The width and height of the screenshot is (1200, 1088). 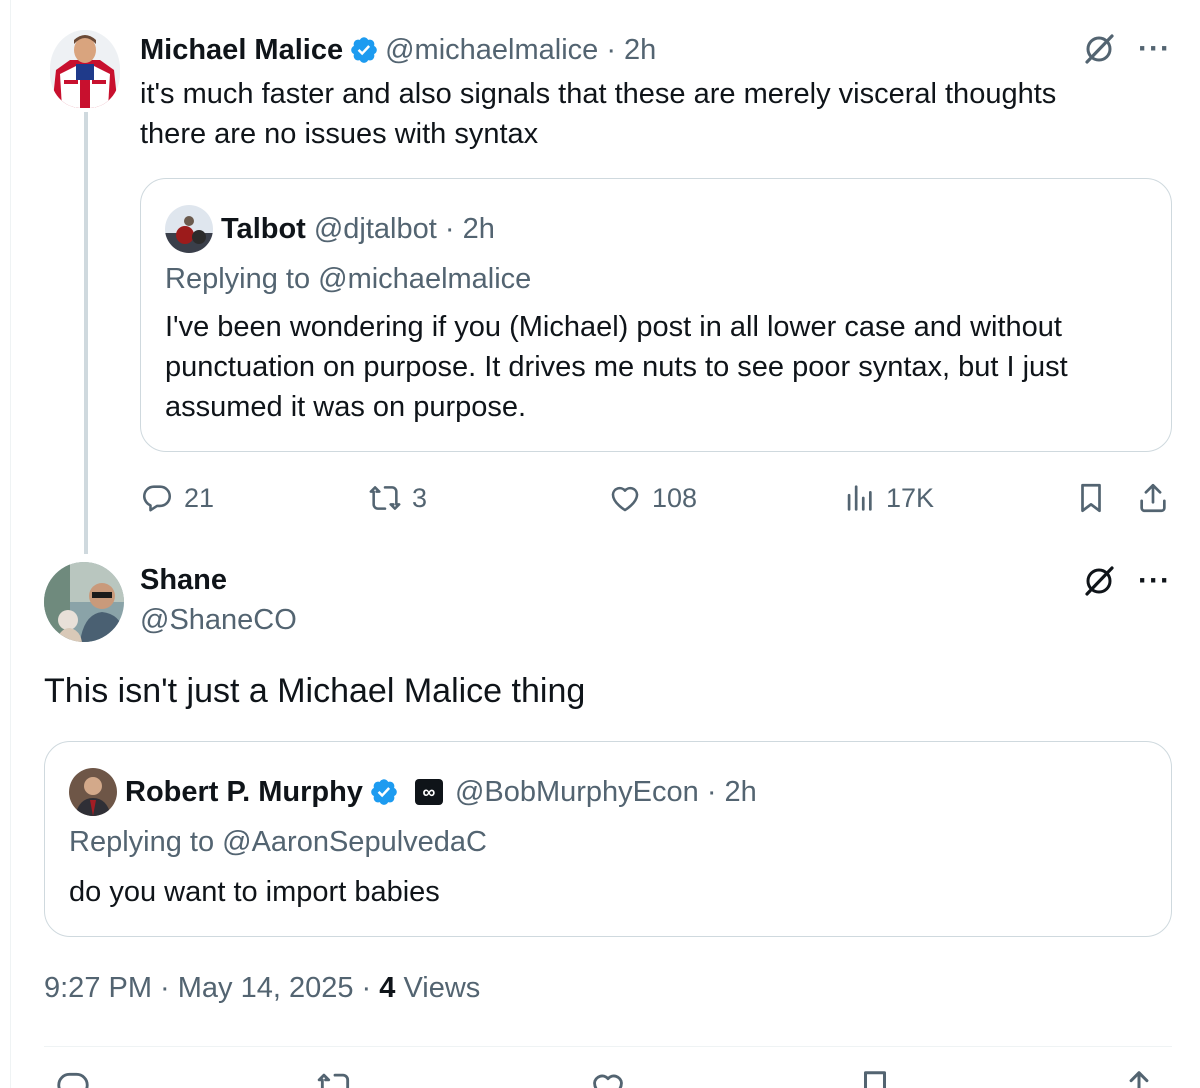 What do you see at coordinates (177, 498) in the screenshot?
I see `reply-button: 21` at bounding box center [177, 498].